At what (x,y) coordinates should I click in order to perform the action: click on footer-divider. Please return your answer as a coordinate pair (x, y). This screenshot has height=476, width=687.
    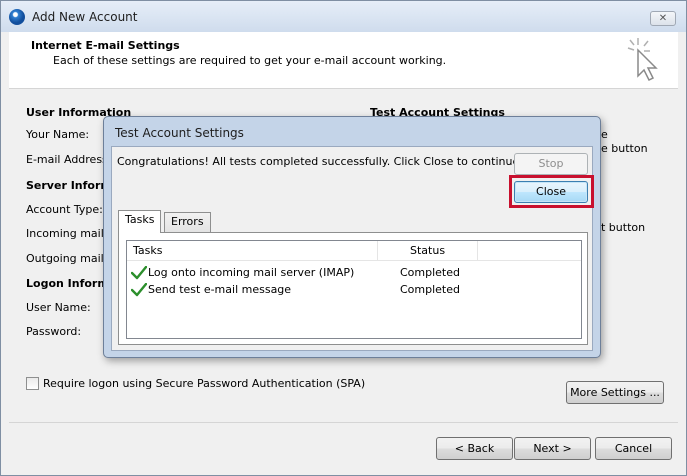
    Looking at the image, I should click on (343, 422).